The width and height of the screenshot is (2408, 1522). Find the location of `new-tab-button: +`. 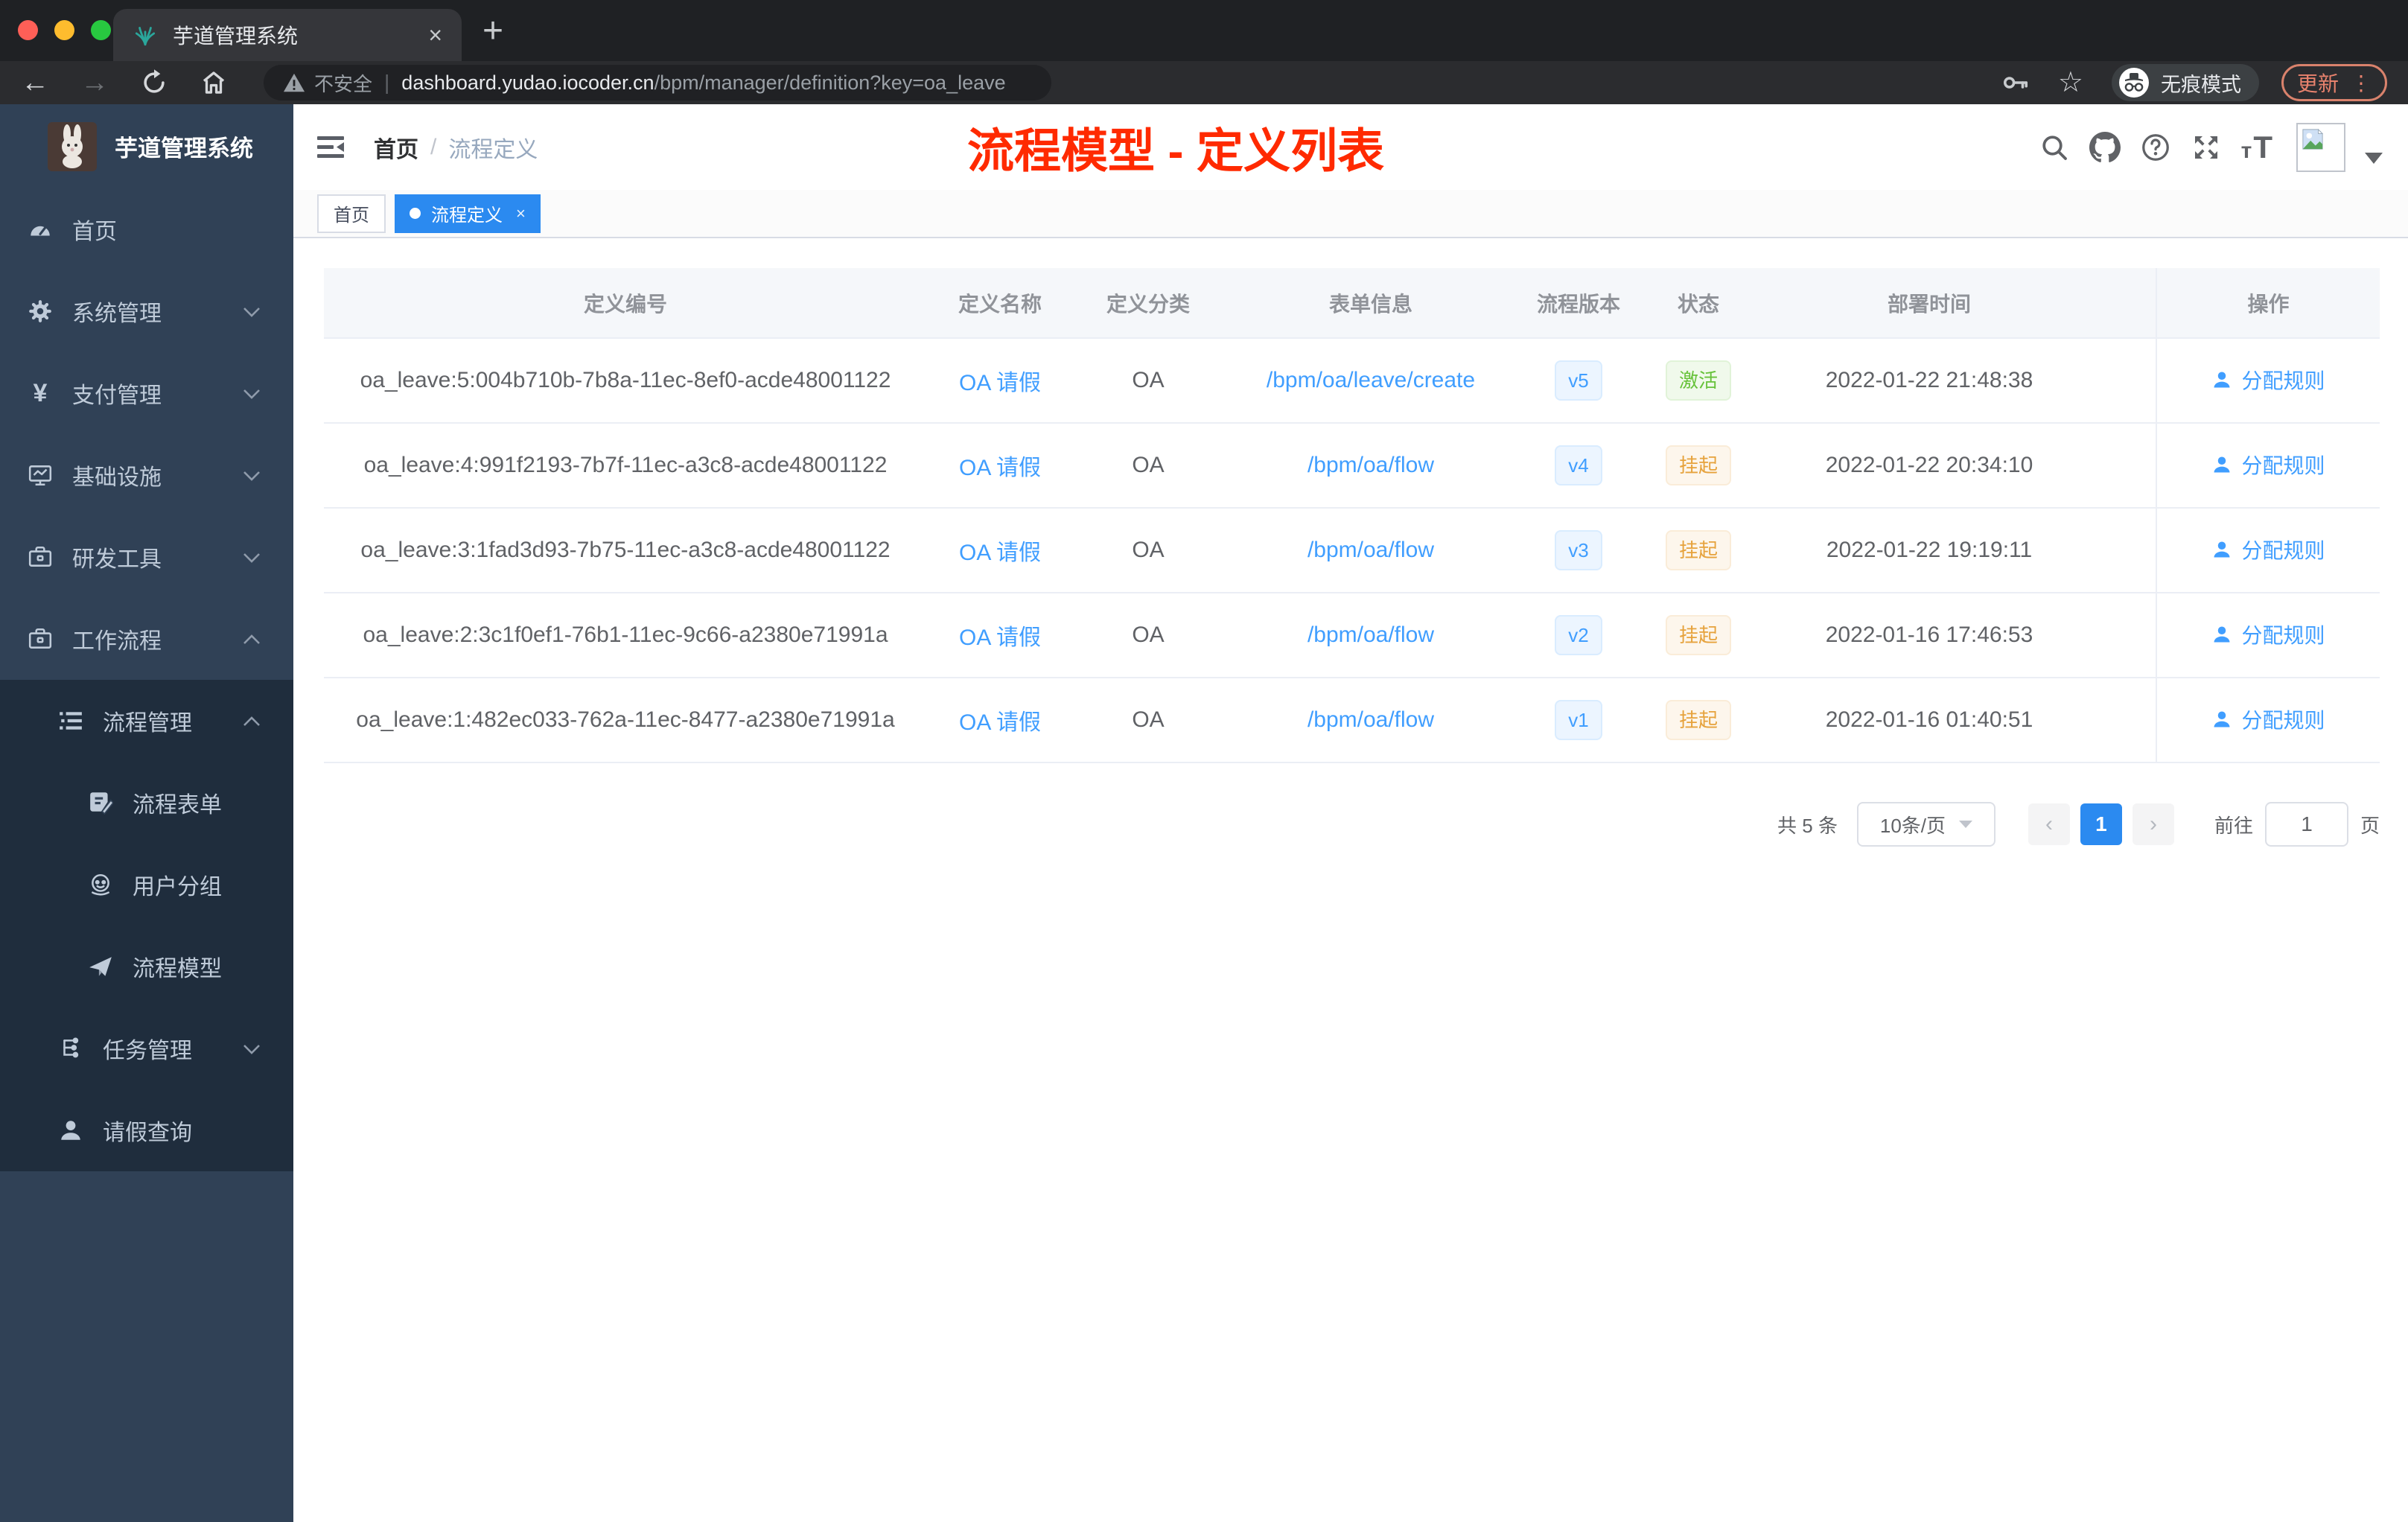

new-tab-button: + is located at coordinates (492, 30).